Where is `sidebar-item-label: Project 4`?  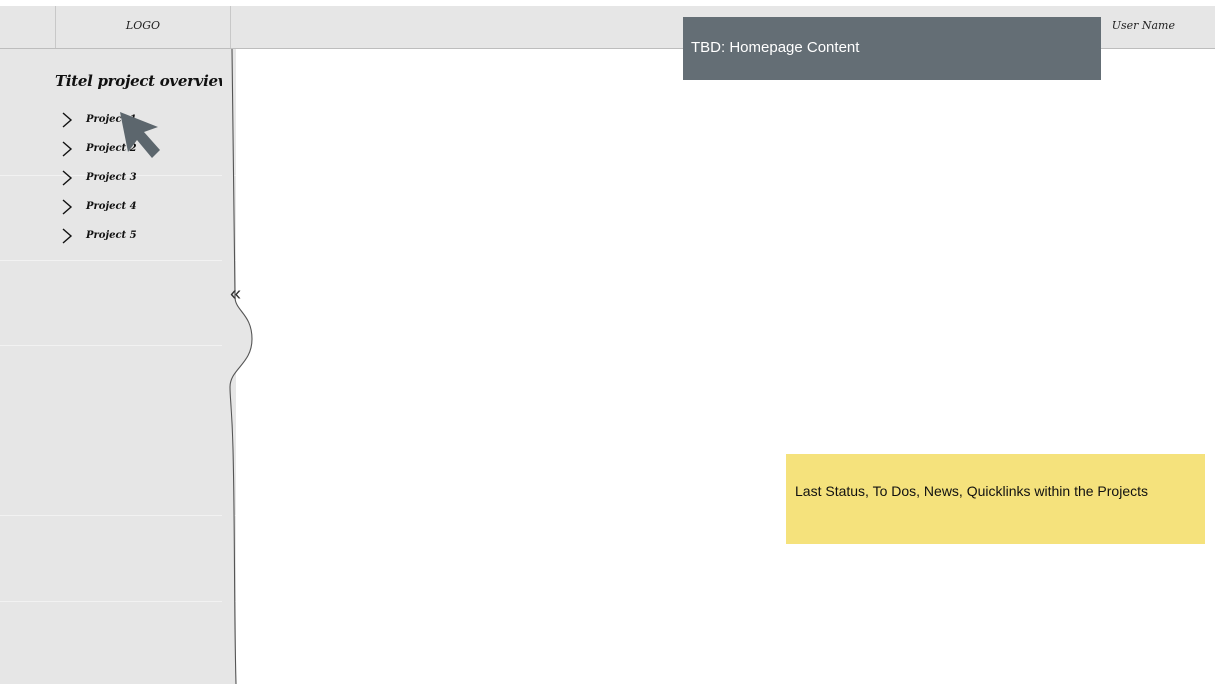
sidebar-item-label: Project 4 is located at coordinates (111, 206).